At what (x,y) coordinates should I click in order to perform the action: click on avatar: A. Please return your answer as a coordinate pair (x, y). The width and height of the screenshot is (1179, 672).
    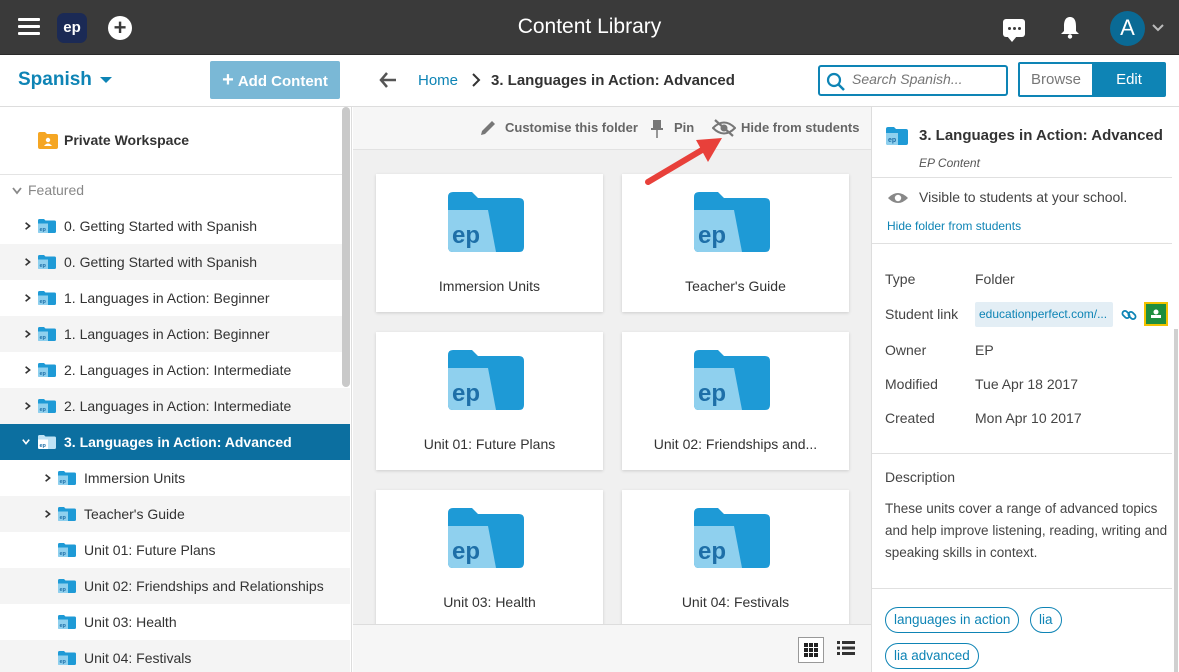
    Looking at the image, I should click on (1127, 28).